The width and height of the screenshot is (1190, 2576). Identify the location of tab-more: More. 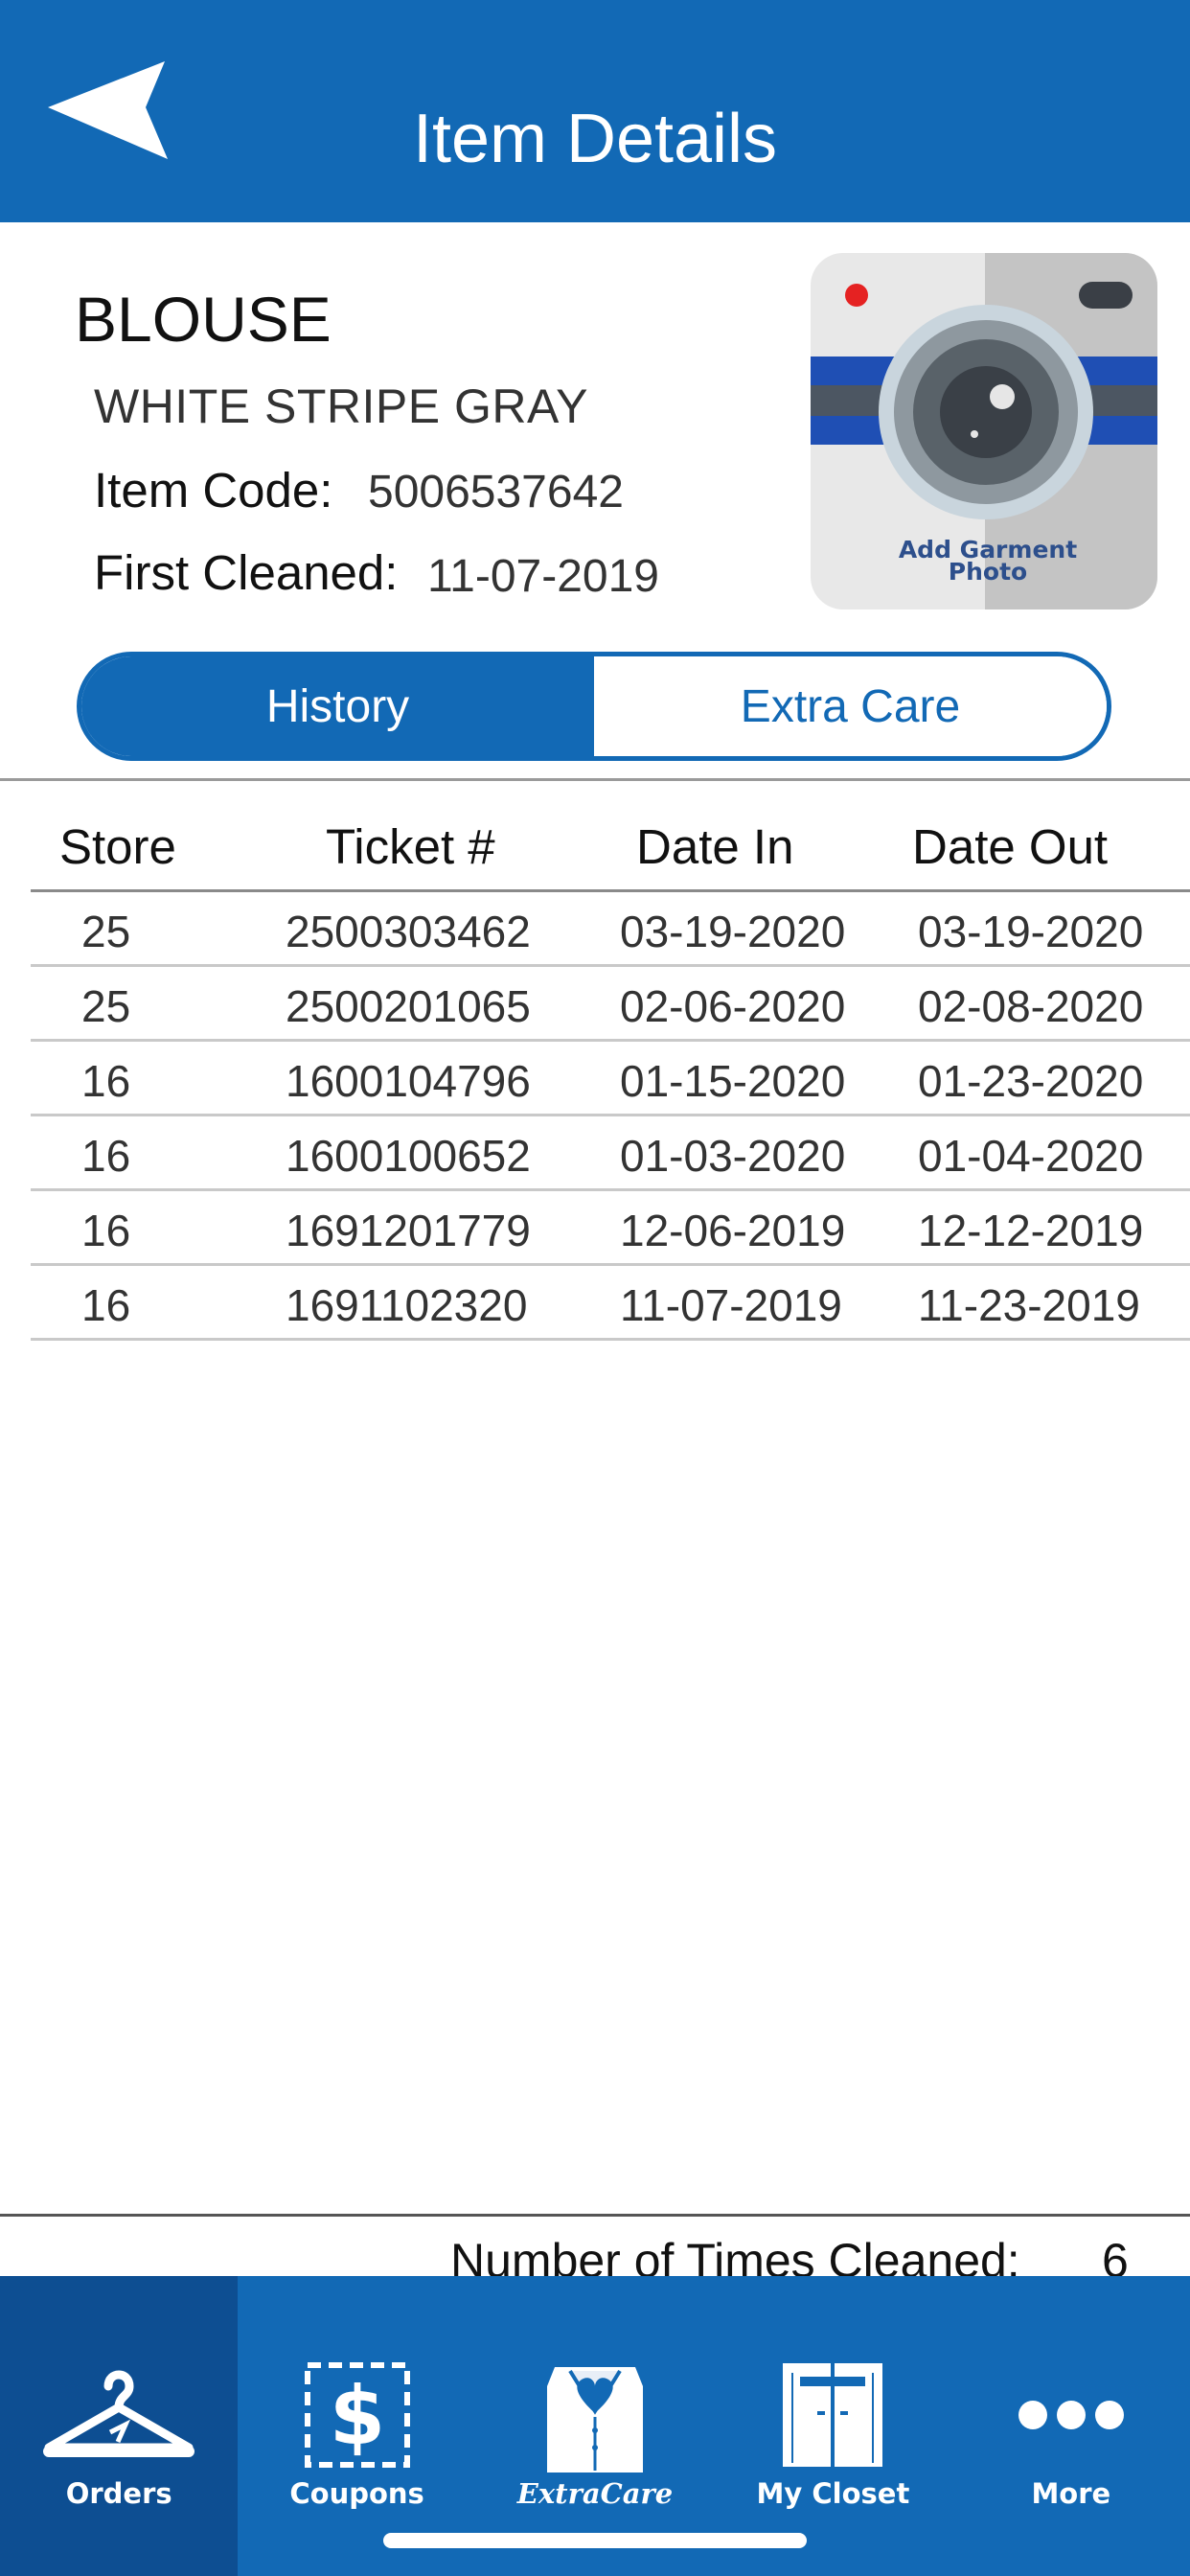
(1071, 2426).